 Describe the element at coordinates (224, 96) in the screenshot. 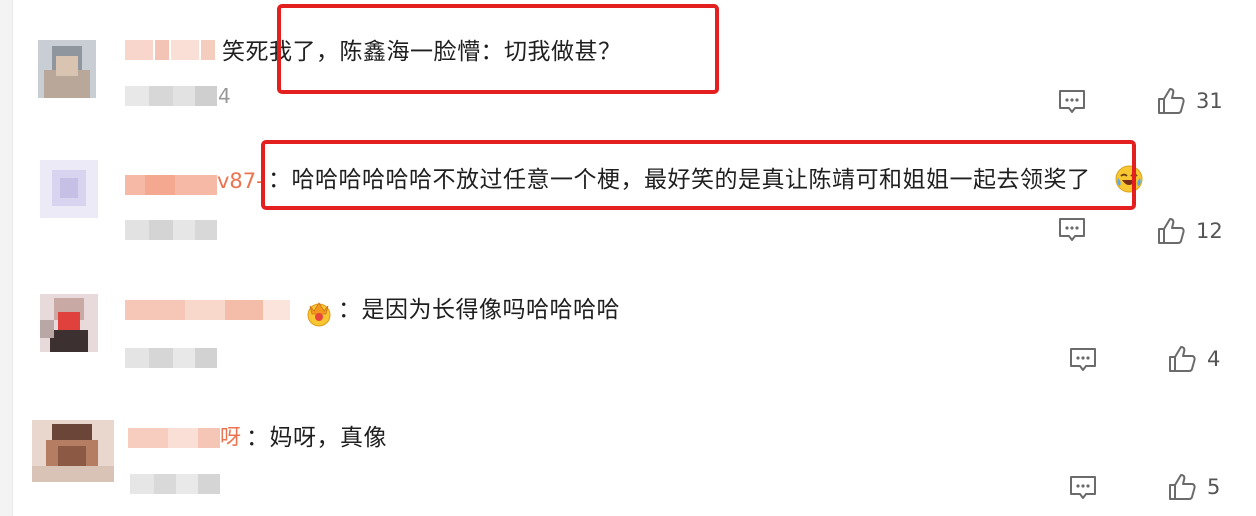

I see `timestamp-suffix: 4` at that location.